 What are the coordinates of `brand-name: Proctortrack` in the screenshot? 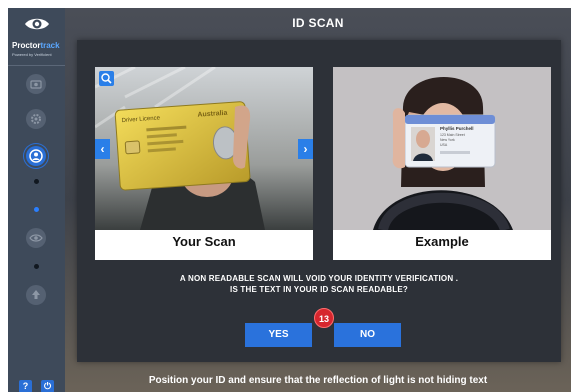 It's located at (36, 45).